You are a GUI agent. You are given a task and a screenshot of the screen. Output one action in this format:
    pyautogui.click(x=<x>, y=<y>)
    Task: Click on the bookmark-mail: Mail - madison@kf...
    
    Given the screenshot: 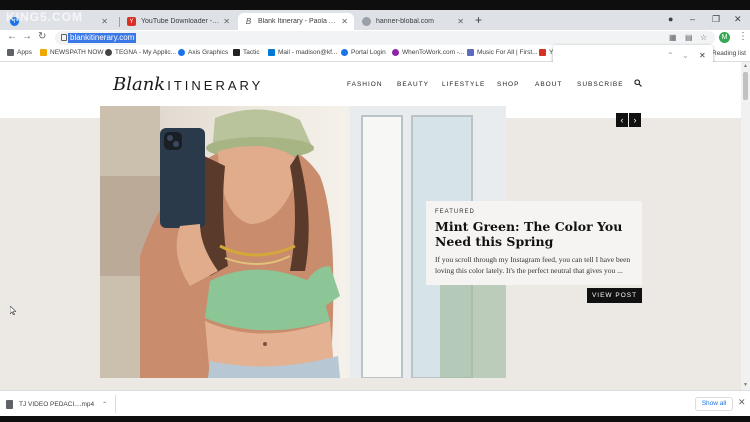 What is the action you would take?
    pyautogui.click(x=302, y=52)
    